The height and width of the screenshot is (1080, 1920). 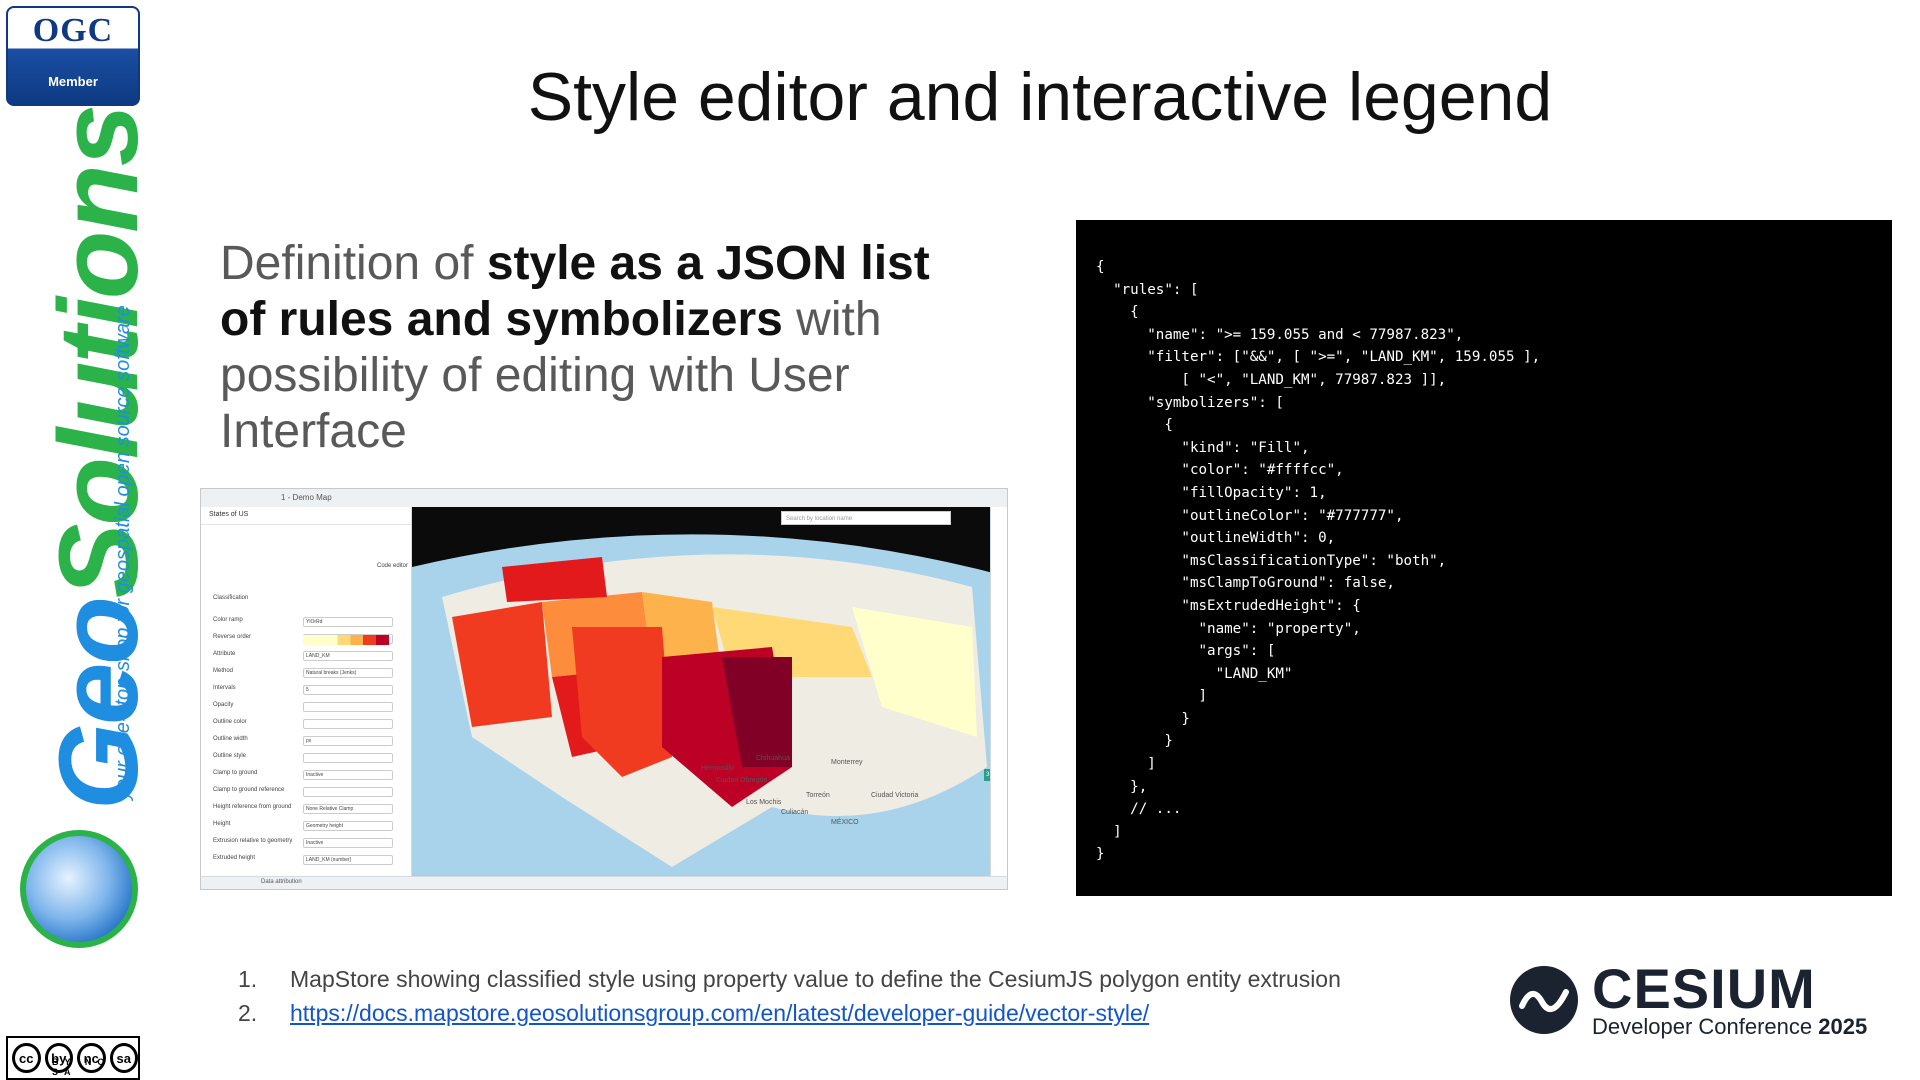 I want to click on cesium-logo-icon, so click(x=1544, y=1000).